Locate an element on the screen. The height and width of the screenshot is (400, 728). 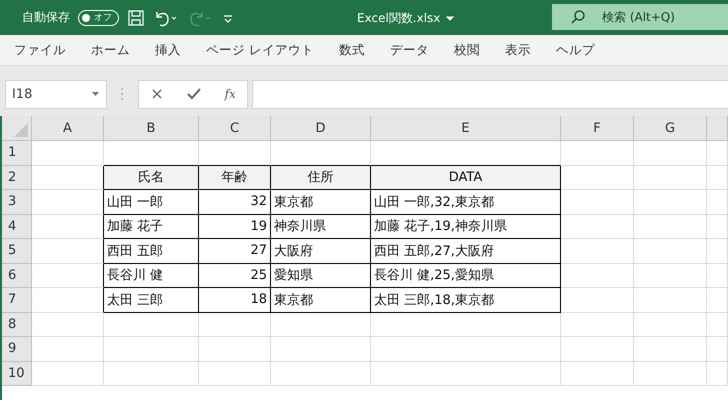
table-cell: 長谷川 健 is located at coordinates (151, 276).